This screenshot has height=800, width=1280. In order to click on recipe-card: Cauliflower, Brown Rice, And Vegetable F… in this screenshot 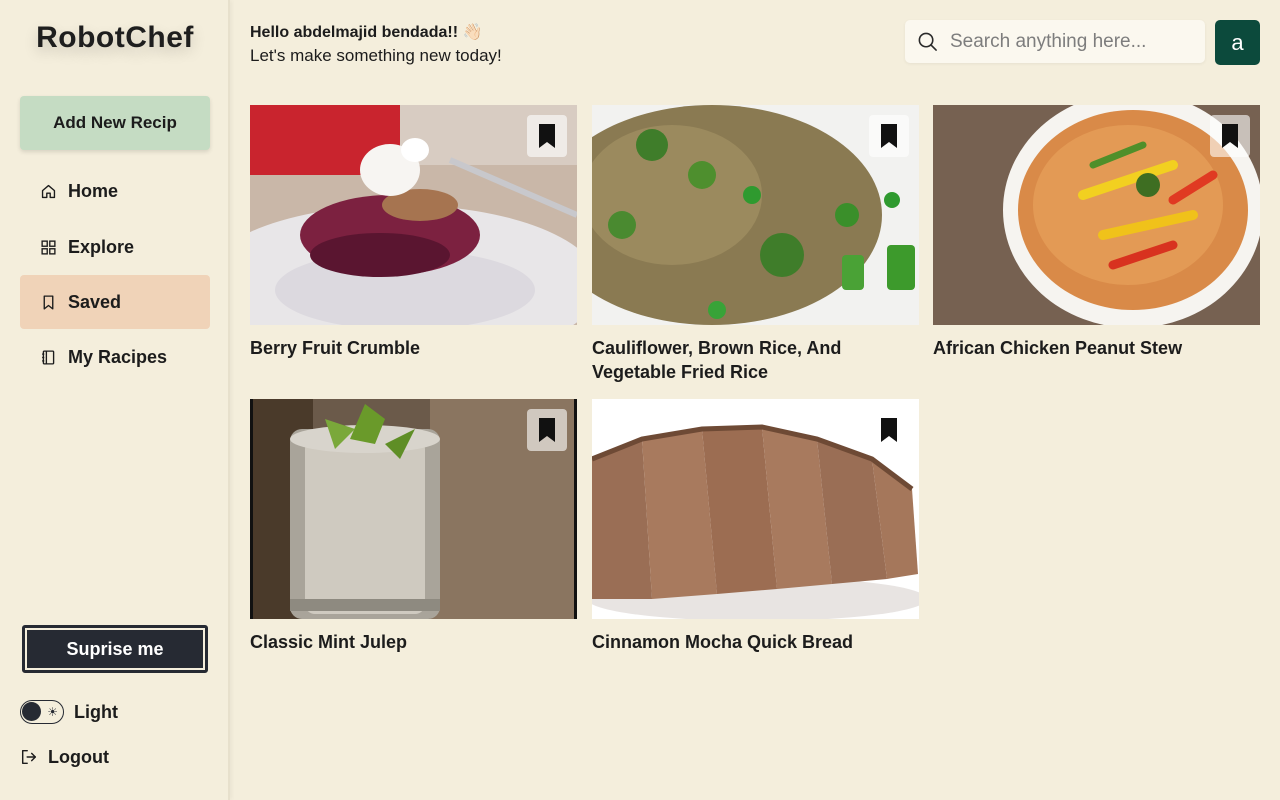, I will do `click(755, 244)`.